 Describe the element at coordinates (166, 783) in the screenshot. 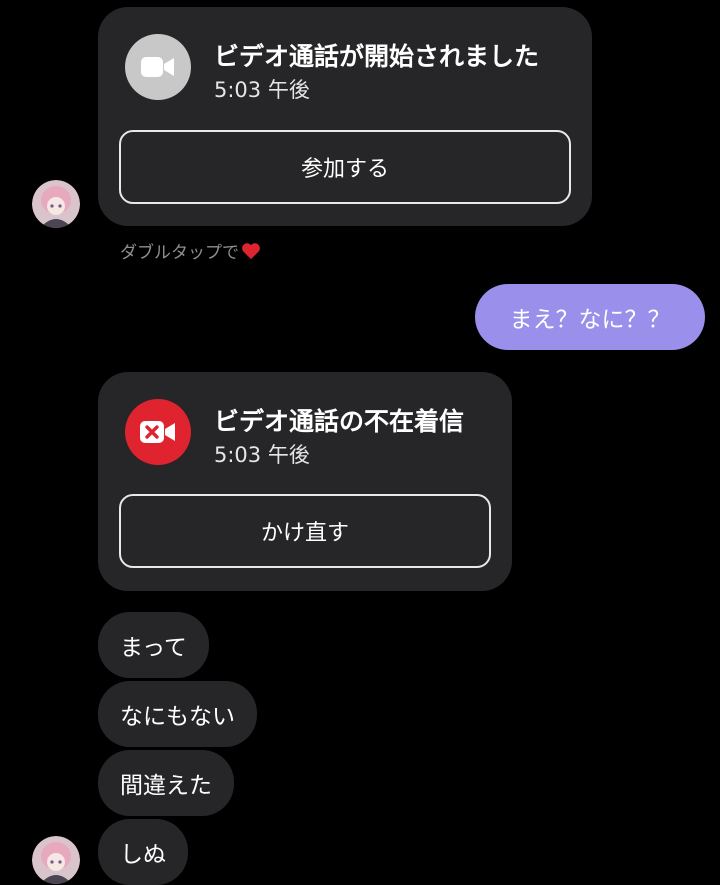

I see `received-message-bubble: 間違えた` at that location.